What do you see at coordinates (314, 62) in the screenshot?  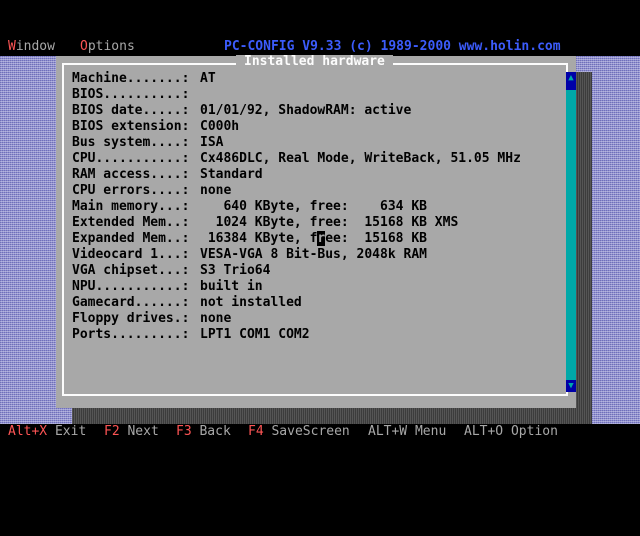 I see `window-title: Installed hardware` at bounding box center [314, 62].